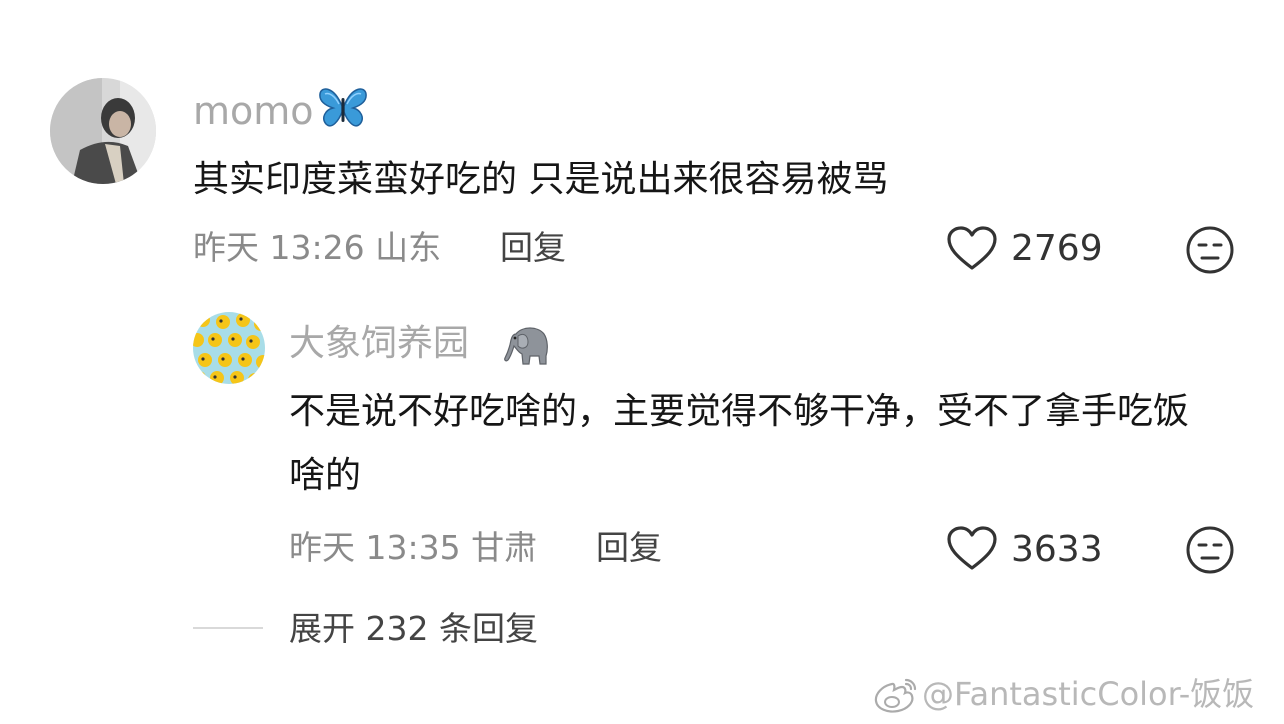 The height and width of the screenshot is (724, 1284). Describe the element at coordinates (375, 547) in the screenshot. I see `reply-time: 昨天 13:35` at that location.